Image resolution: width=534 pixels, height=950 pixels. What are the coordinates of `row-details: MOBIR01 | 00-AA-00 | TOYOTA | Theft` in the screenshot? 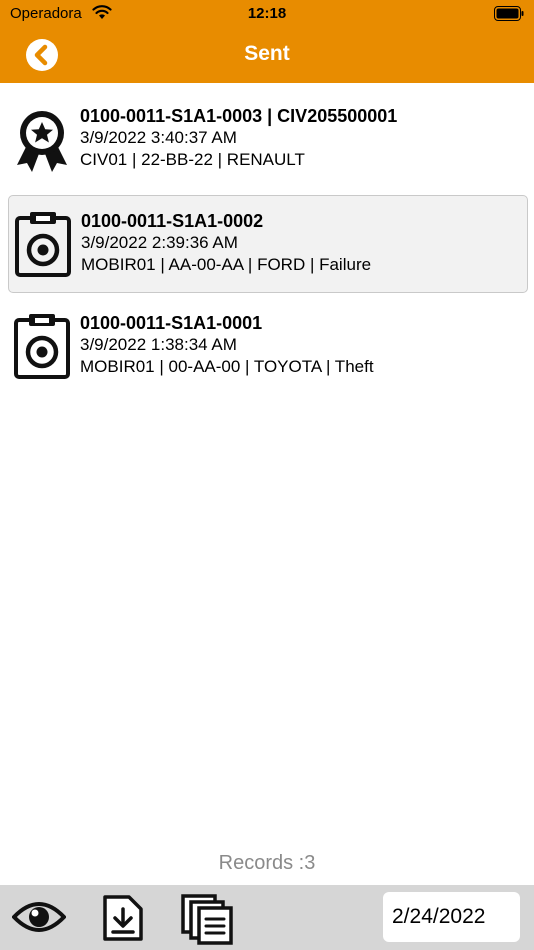 It's located at (227, 366).